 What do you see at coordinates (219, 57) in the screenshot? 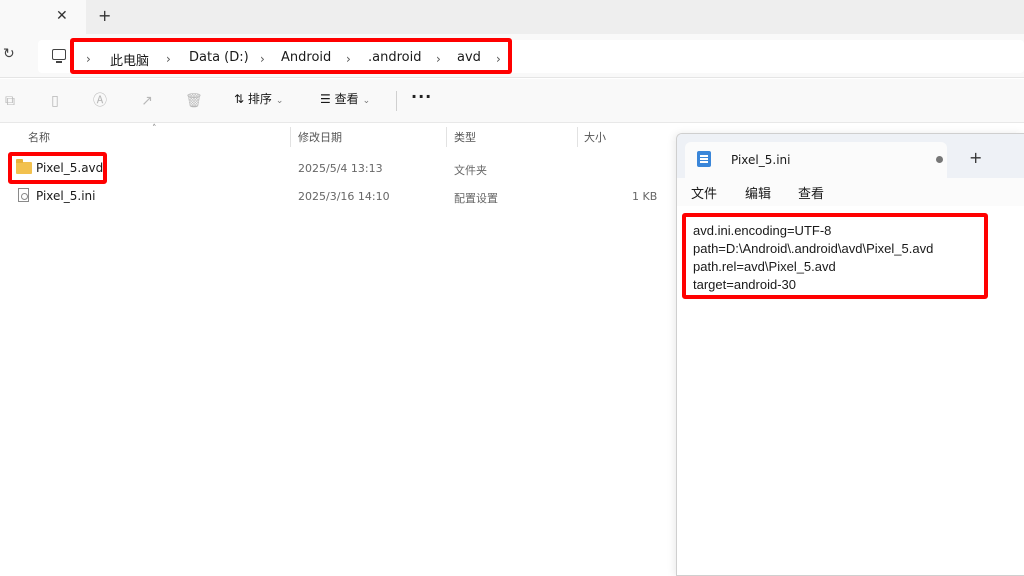
I see `breadcrumb-data-drive: Data (D:)` at bounding box center [219, 57].